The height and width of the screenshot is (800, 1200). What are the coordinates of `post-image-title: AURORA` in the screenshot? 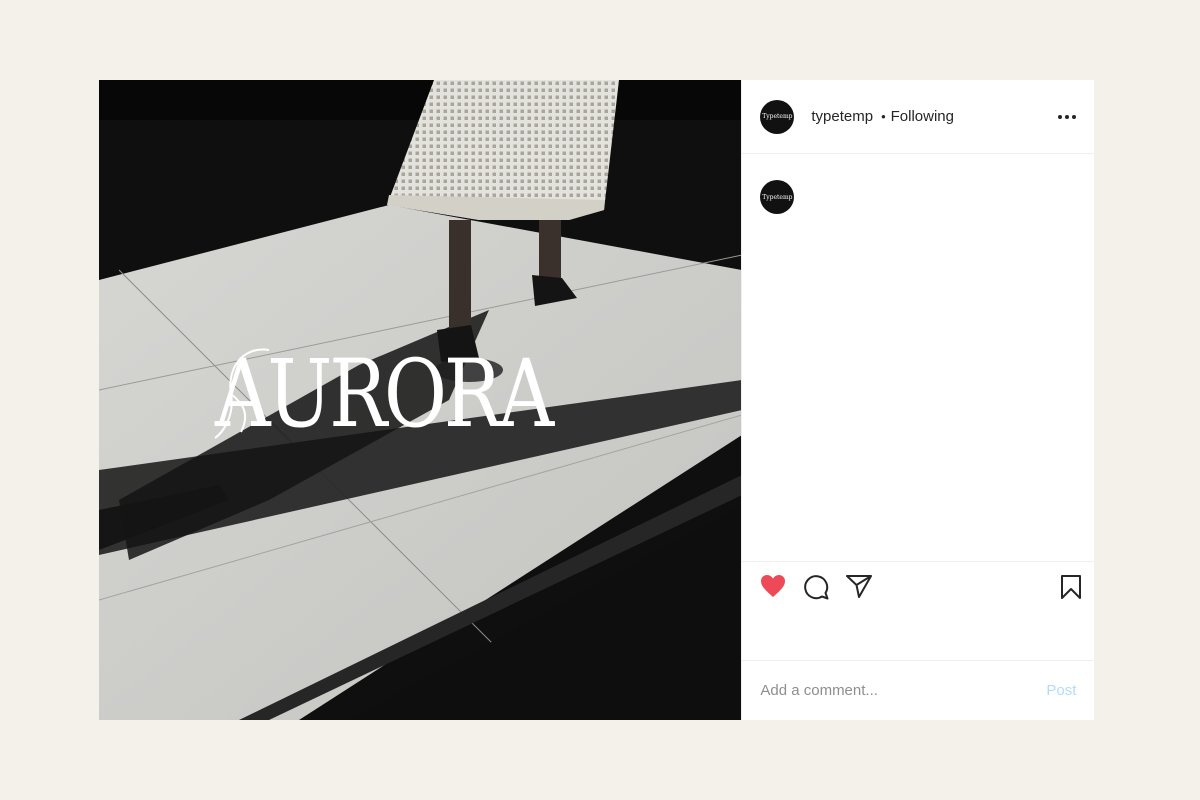 It's located at (384, 394).